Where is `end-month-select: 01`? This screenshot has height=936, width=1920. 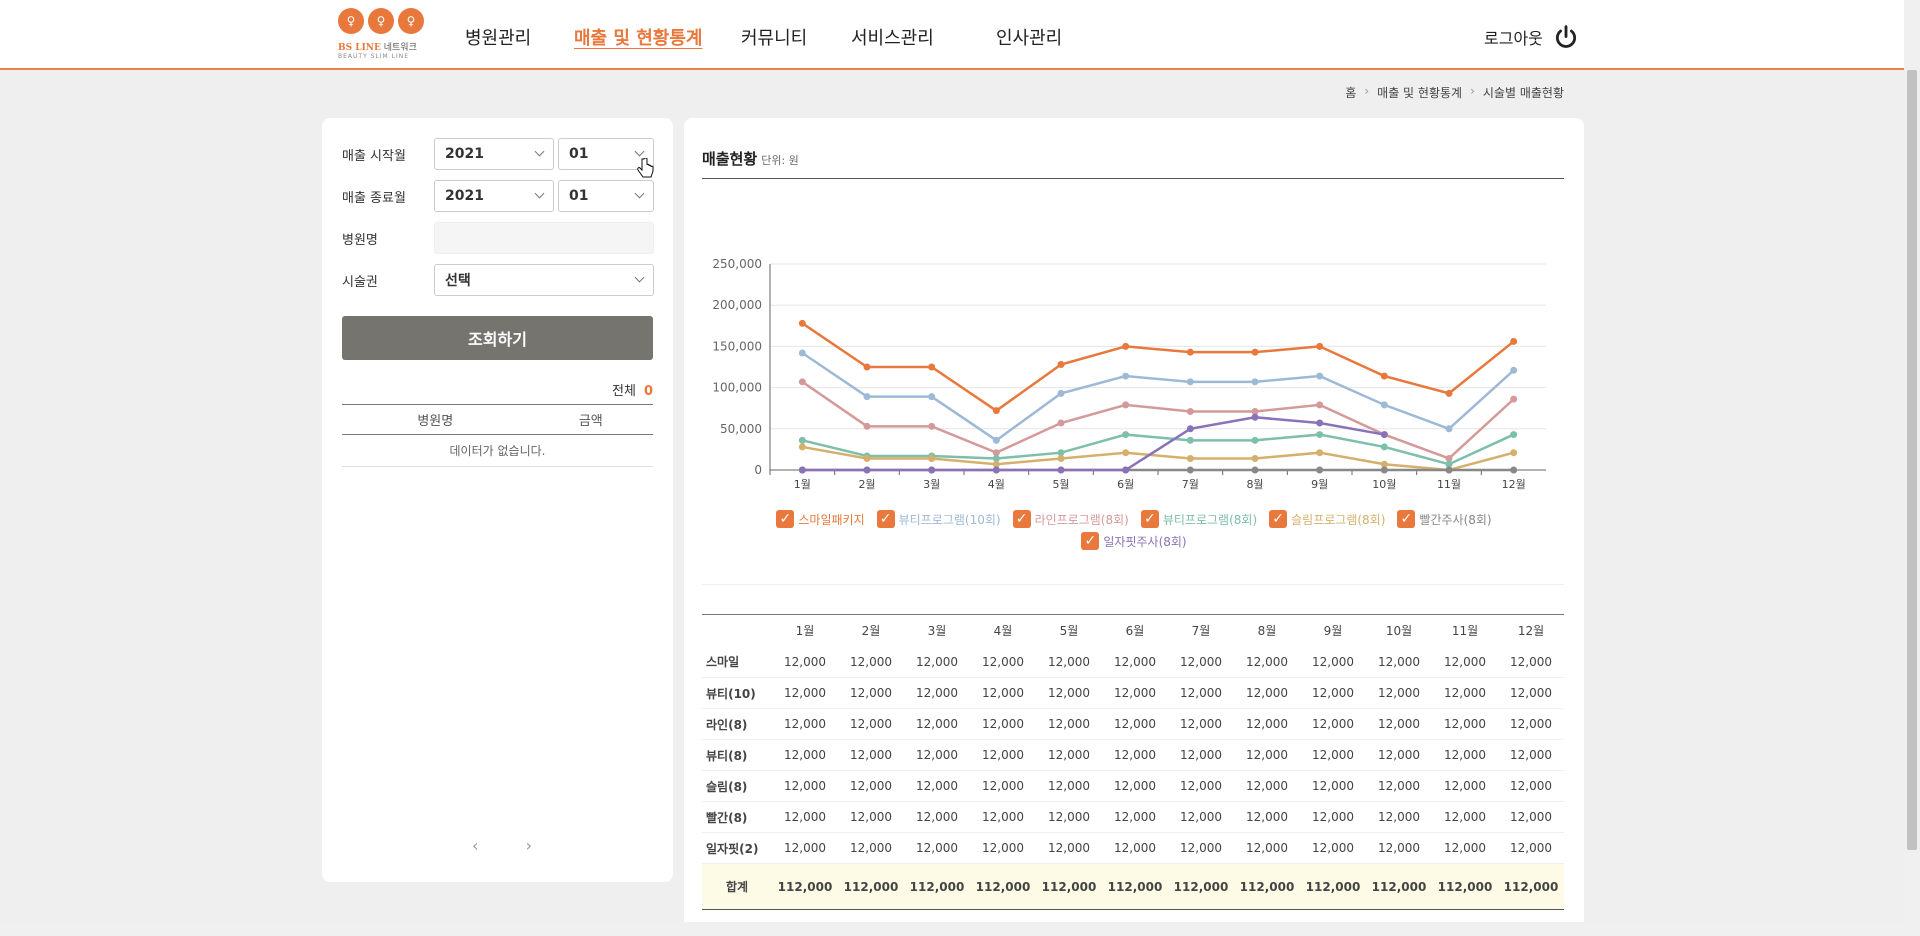
end-month-select: 01 is located at coordinates (606, 196).